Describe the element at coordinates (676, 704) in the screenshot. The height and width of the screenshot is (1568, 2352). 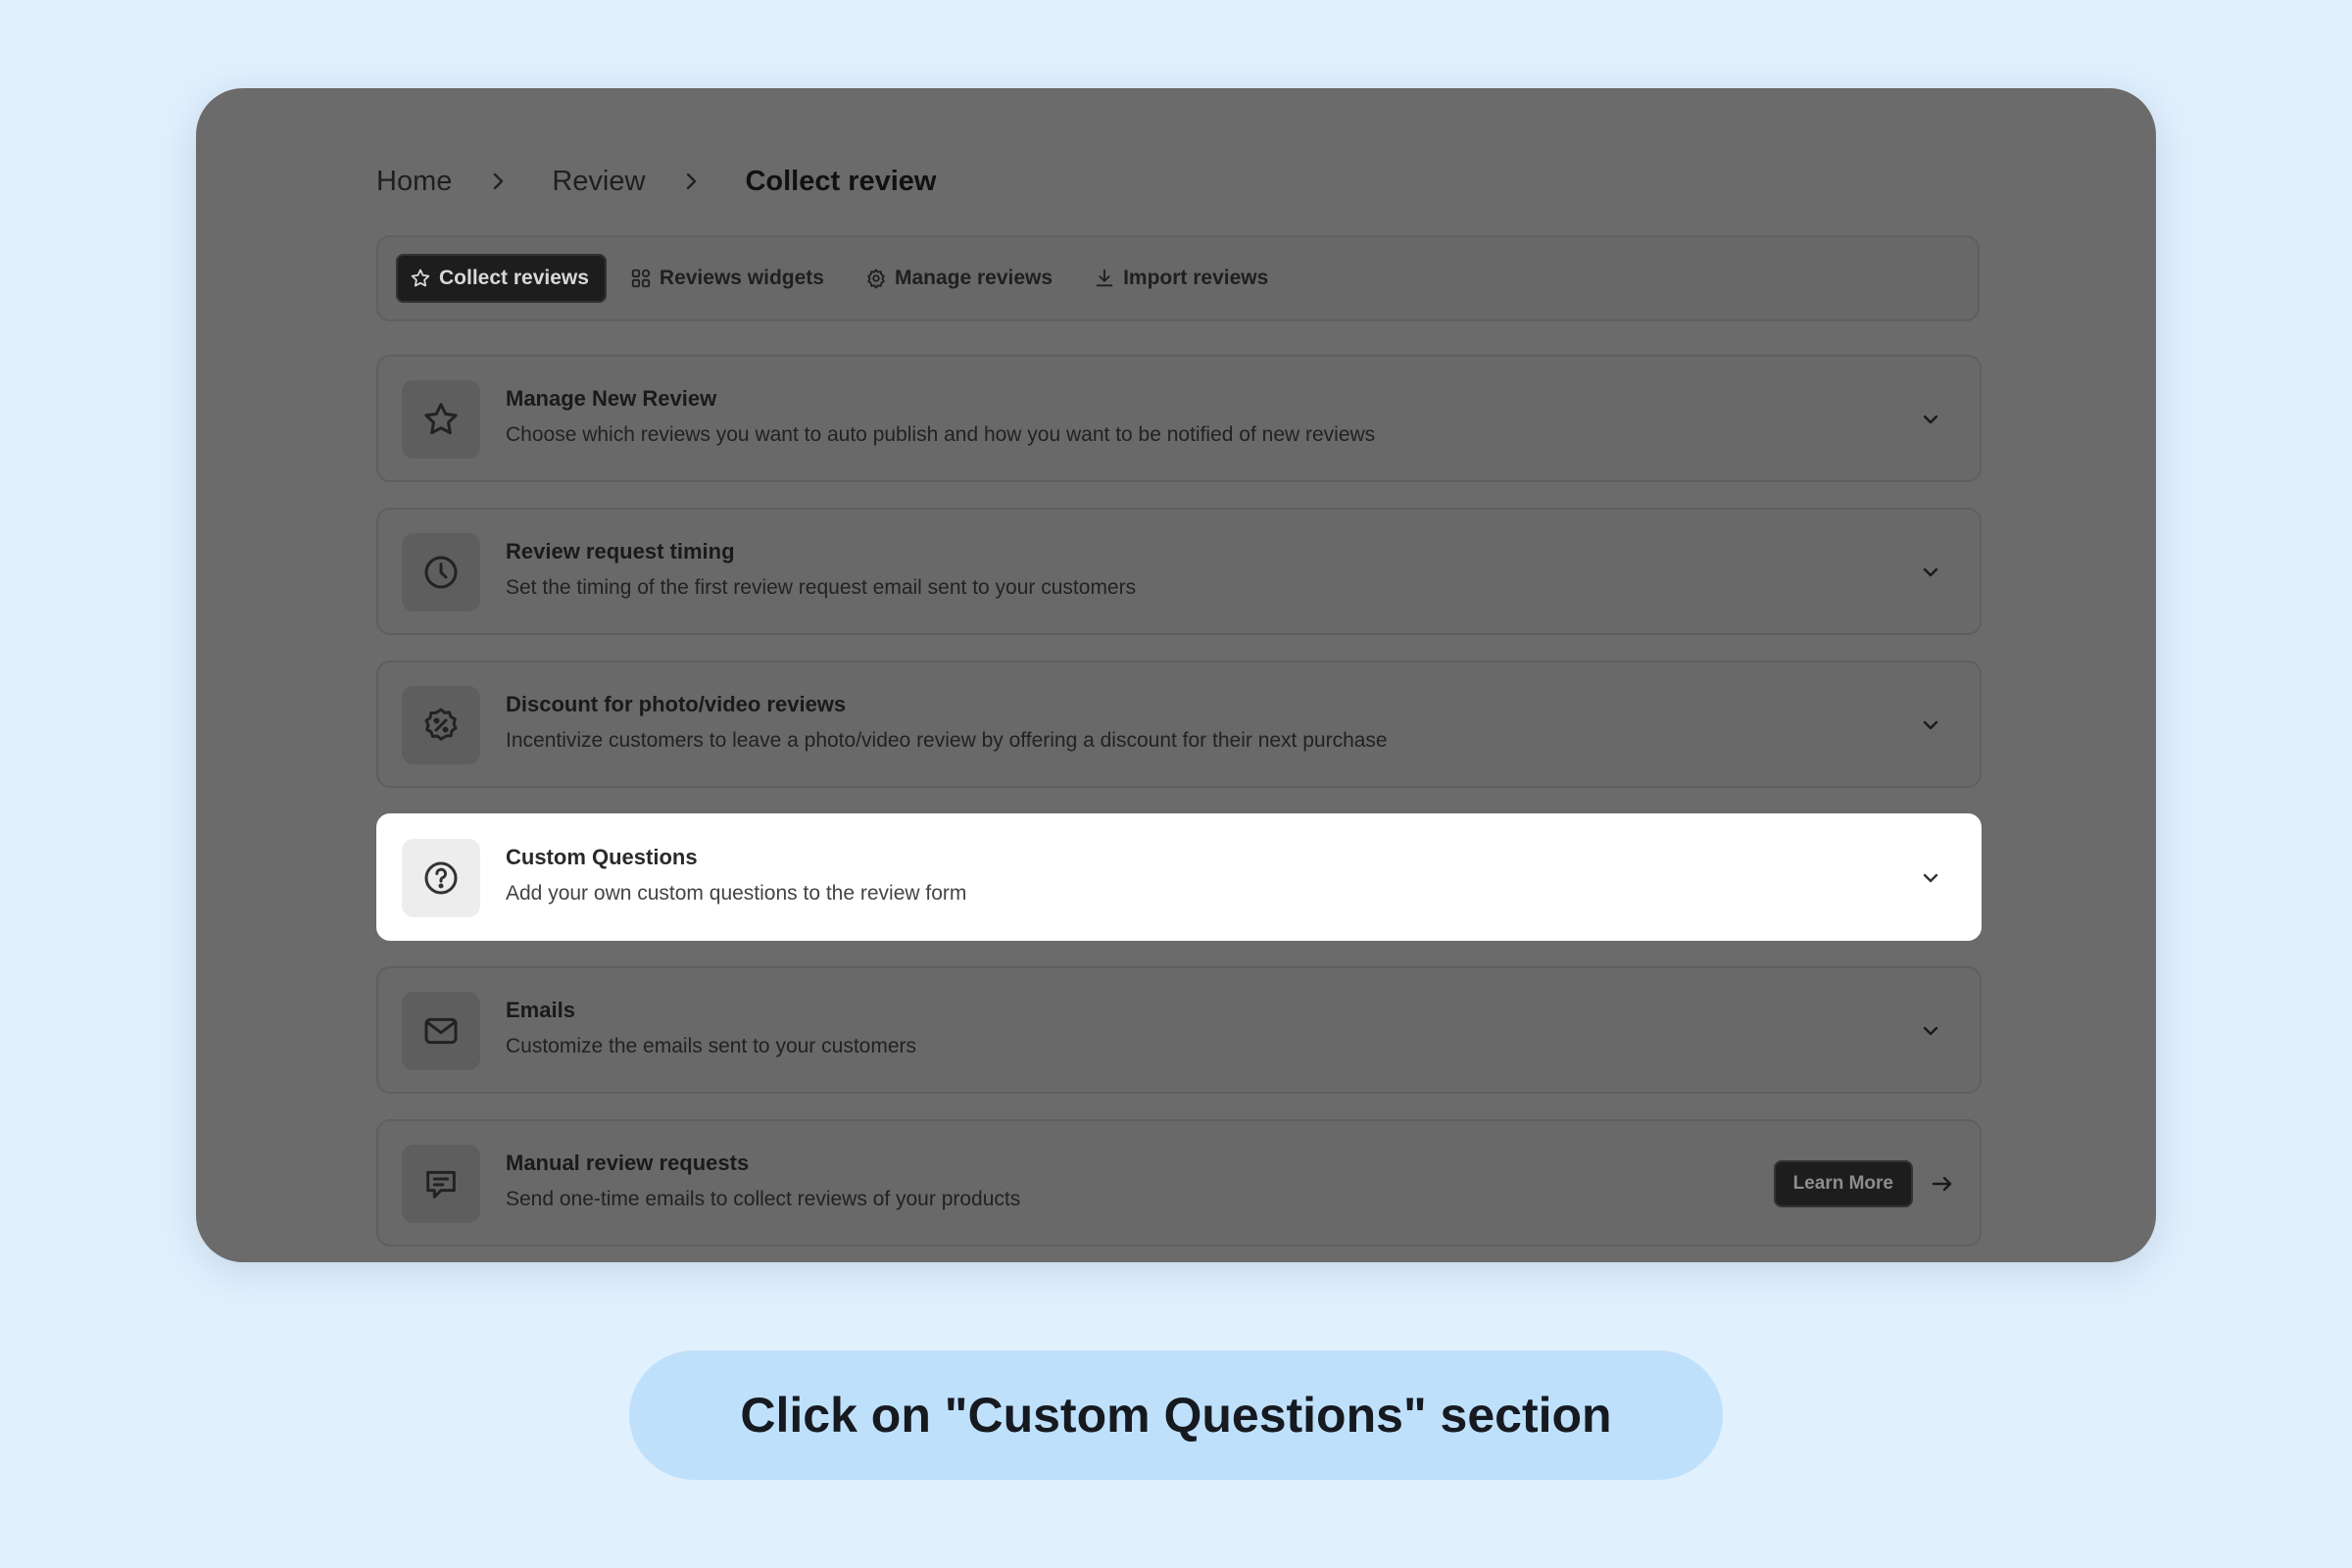
I see `section-title: Discount for photo/video reviews` at that location.